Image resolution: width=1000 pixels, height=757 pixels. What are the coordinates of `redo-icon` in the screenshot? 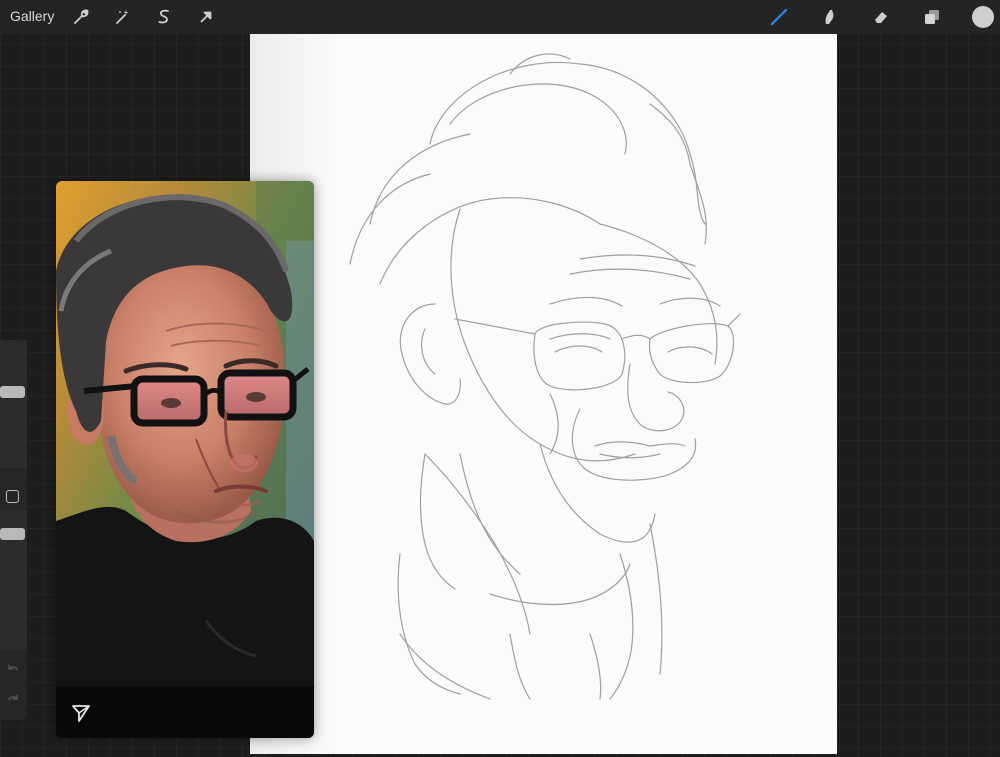 It's located at (13, 697).